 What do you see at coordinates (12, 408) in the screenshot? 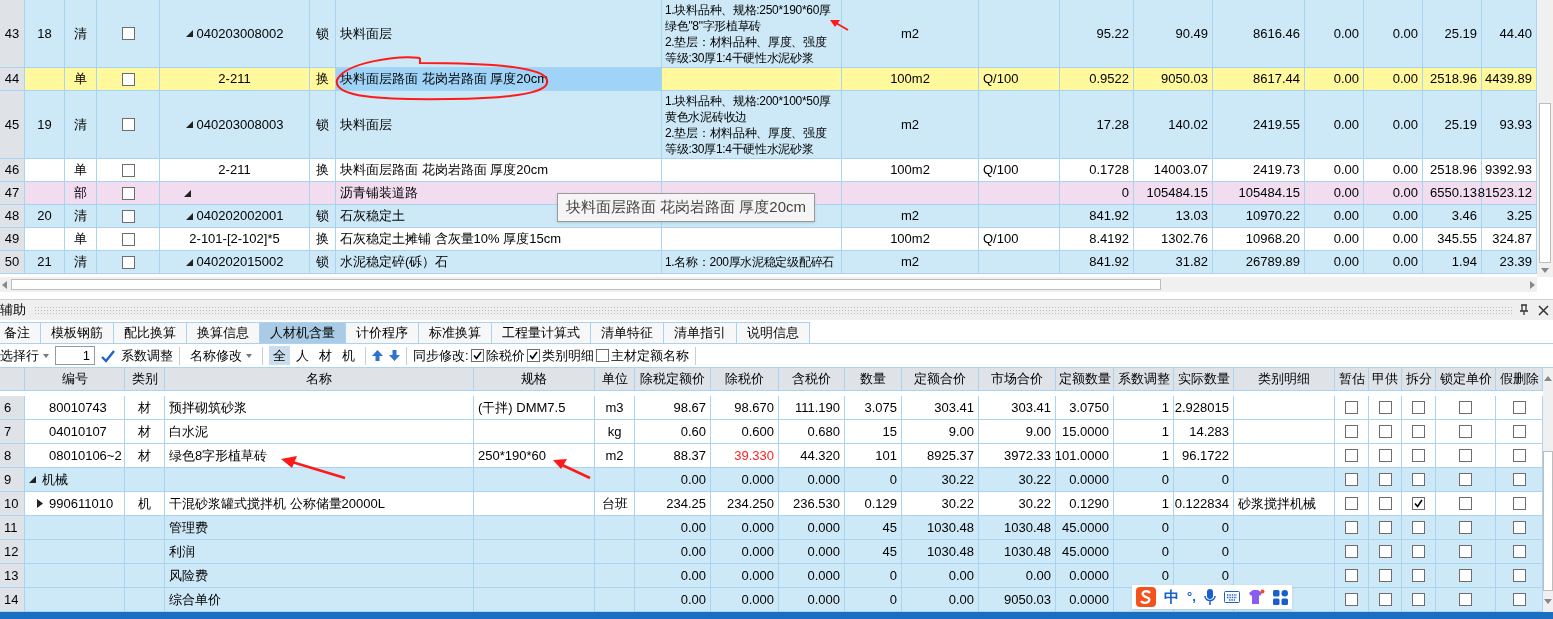
I see `row-number: 6` at bounding box center [12, 408].